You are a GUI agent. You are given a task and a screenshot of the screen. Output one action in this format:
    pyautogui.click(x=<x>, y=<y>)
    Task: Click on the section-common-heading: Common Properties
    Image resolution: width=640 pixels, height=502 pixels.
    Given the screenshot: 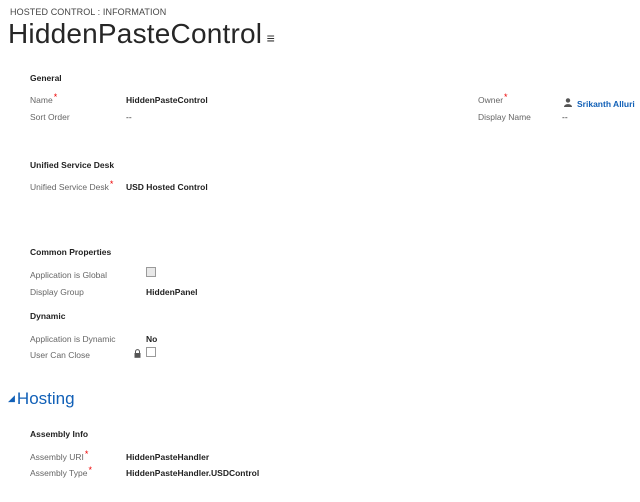 What is the action you would take?
    pyautogui.click(x=71, y=252)
    